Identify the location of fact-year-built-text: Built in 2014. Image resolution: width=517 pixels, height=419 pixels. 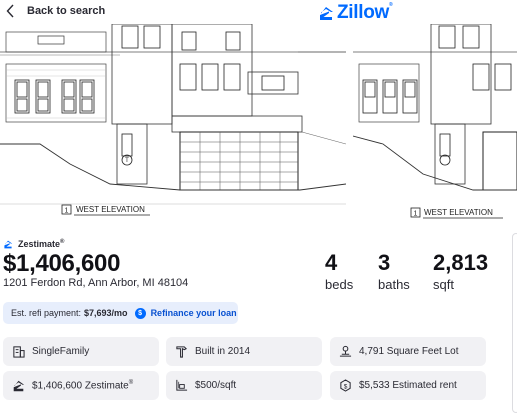
(223, 351).